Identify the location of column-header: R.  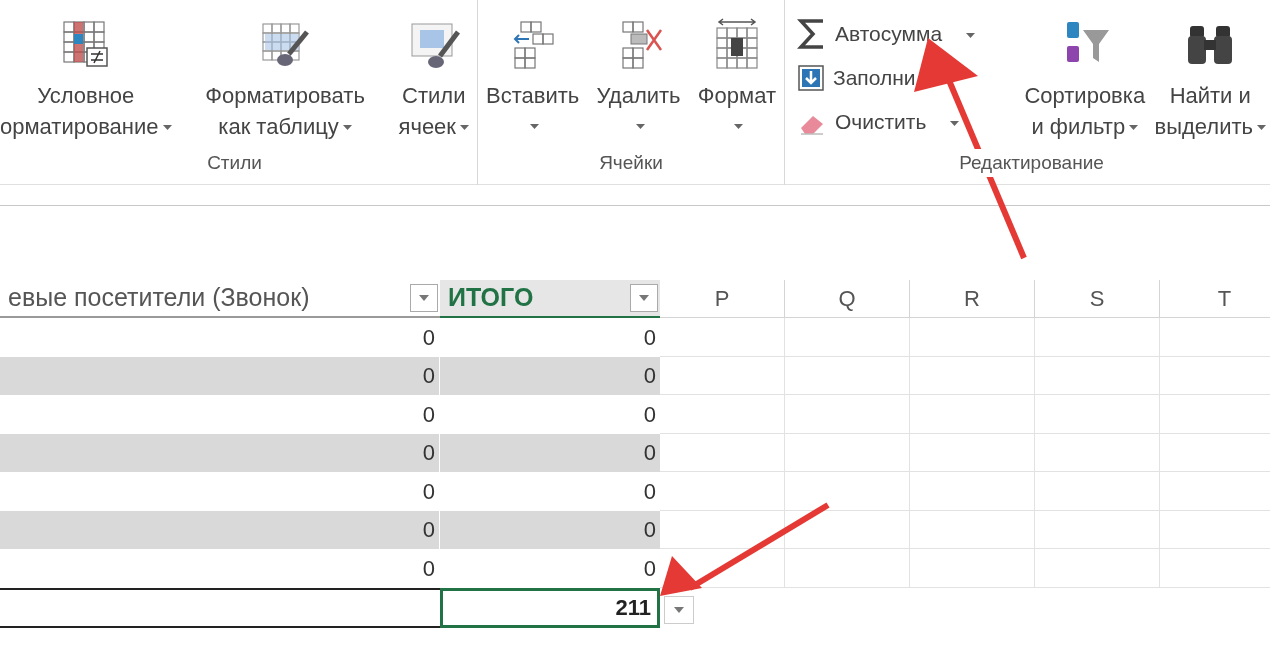
(972, 299).